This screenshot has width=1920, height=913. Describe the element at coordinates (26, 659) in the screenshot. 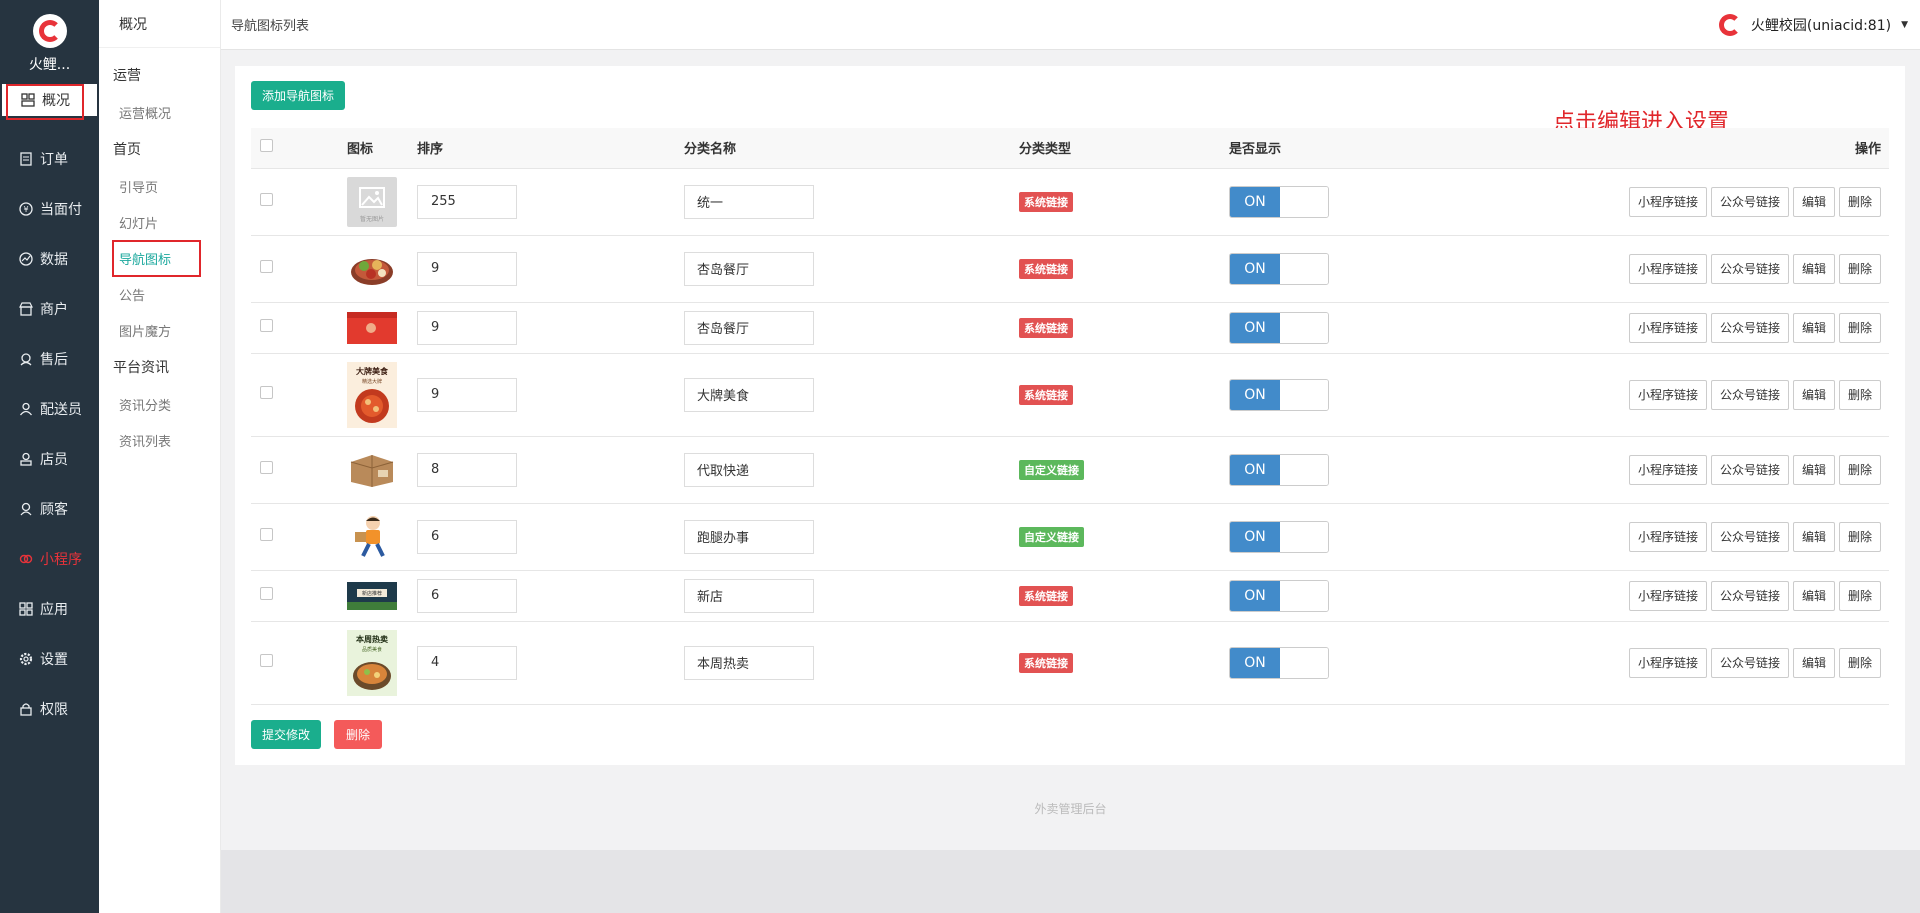

I see `gear-icon` at that location.